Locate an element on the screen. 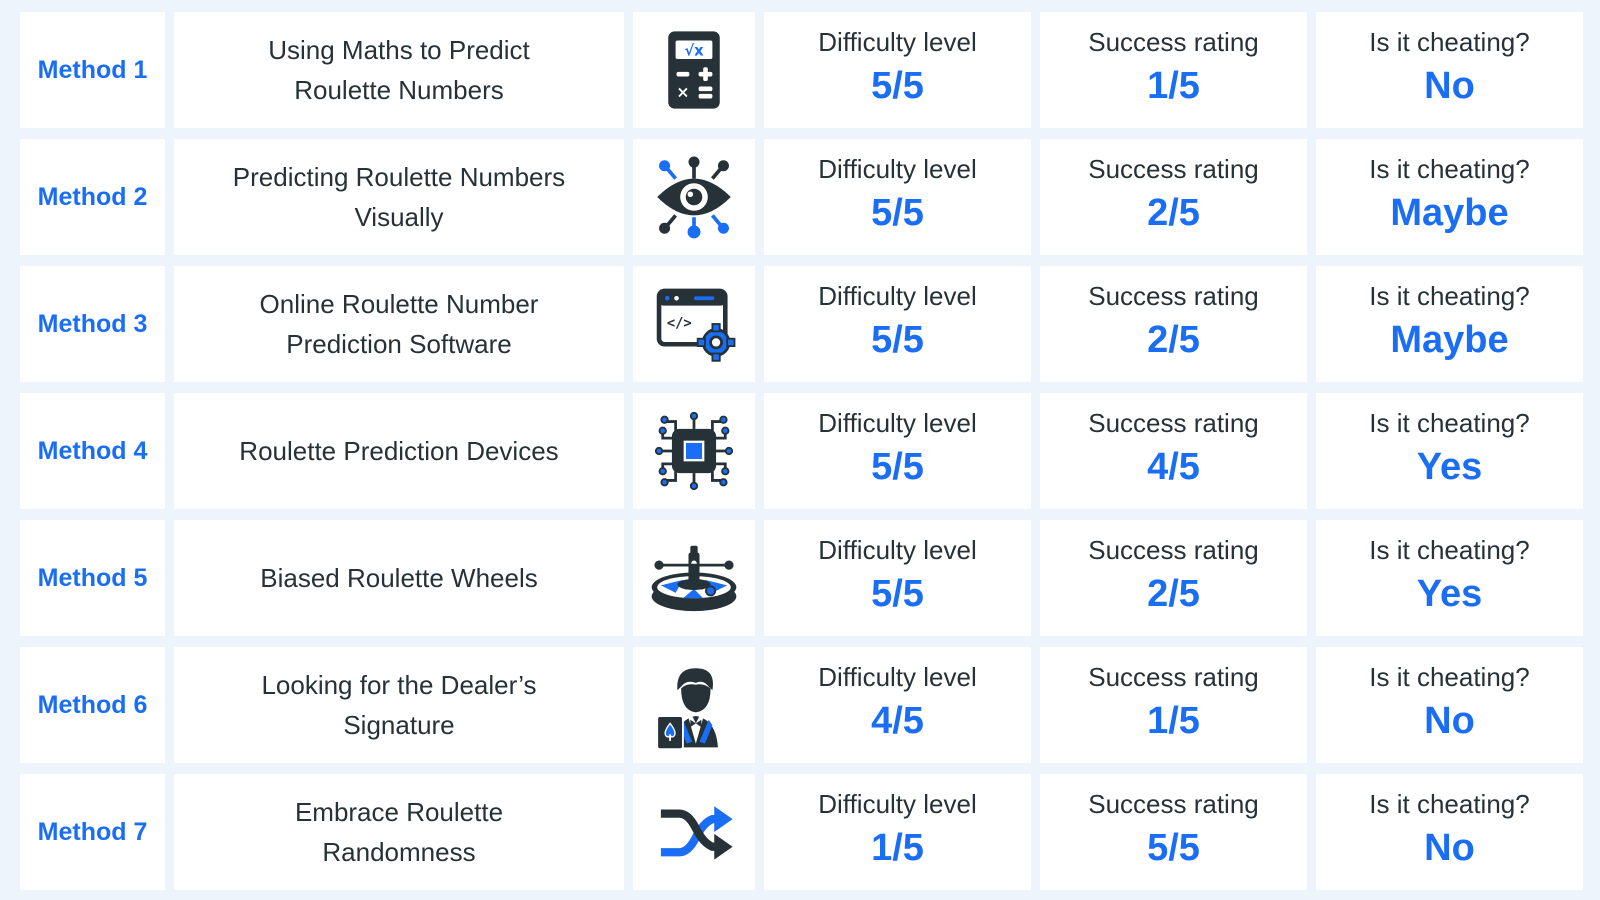  method-title: Biased Roulette Wheels is located at coordinates (399, 578).